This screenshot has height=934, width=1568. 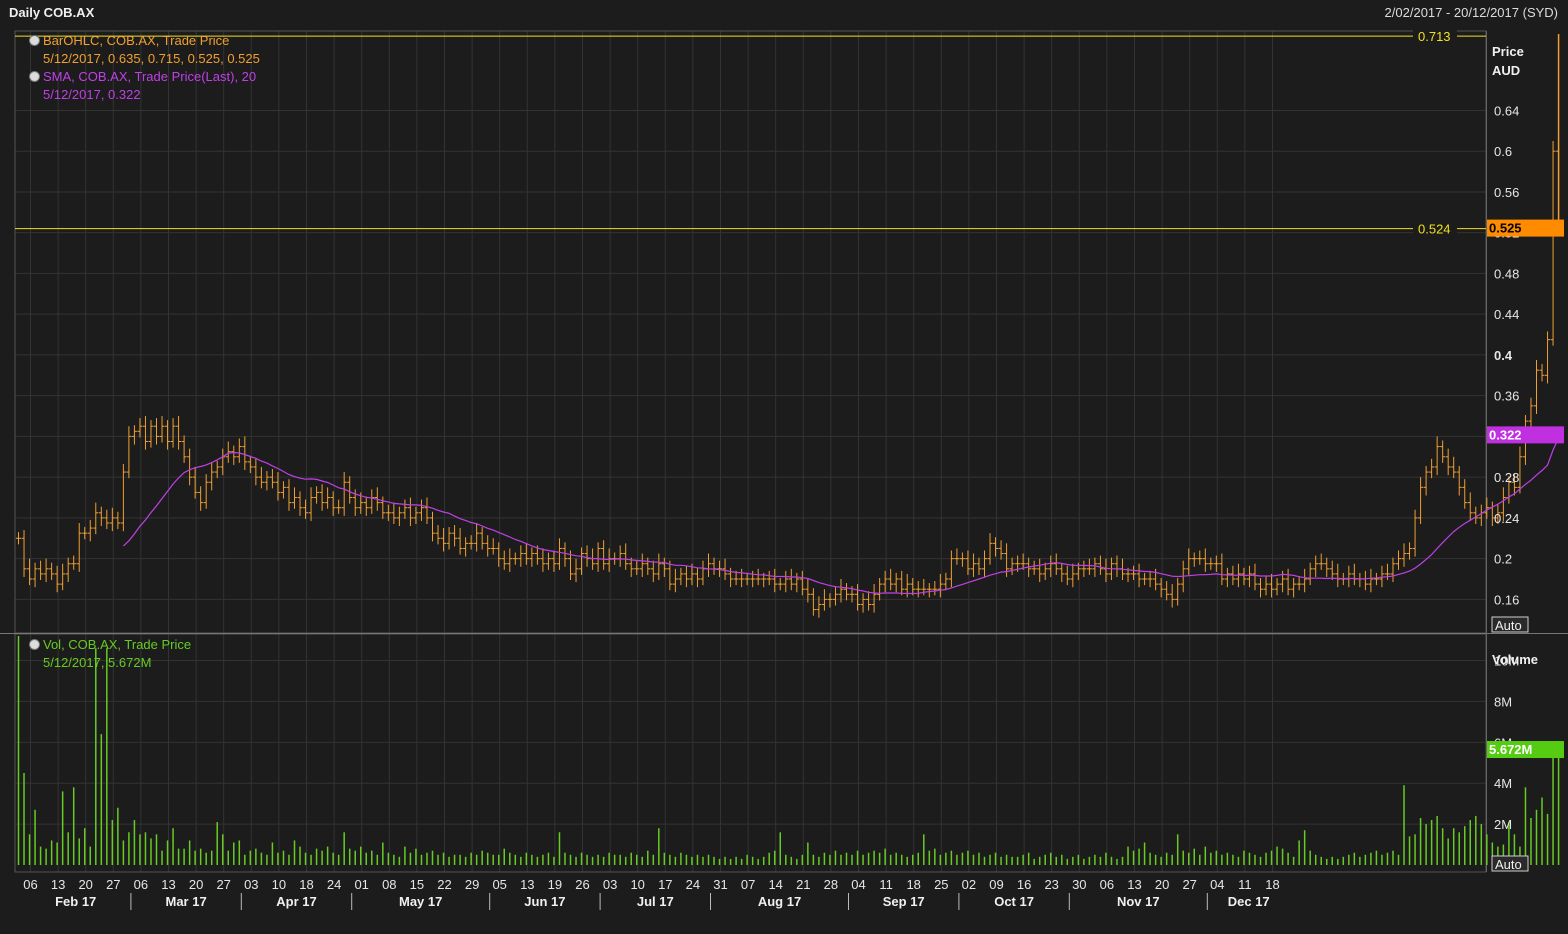 I want to click on day-tick-label: 08, so click(x=389, y=884).